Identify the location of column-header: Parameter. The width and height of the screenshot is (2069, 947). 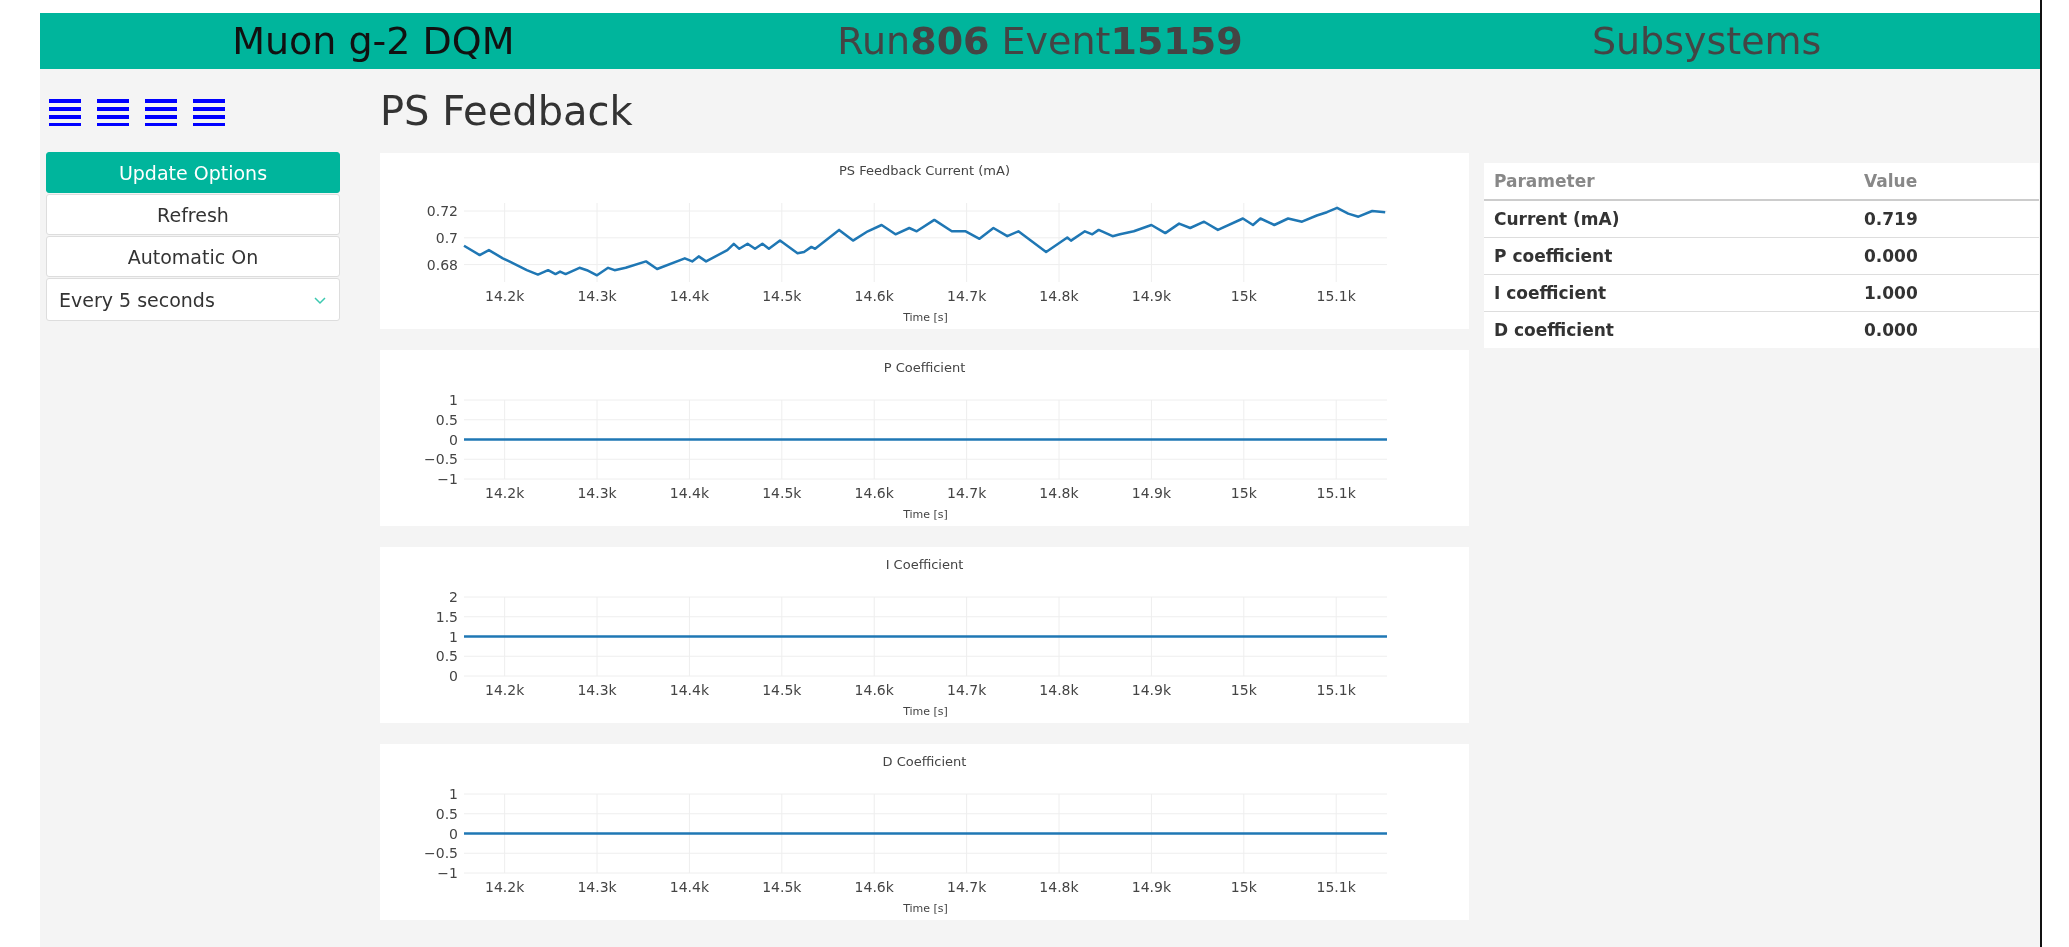
(1669, 181).